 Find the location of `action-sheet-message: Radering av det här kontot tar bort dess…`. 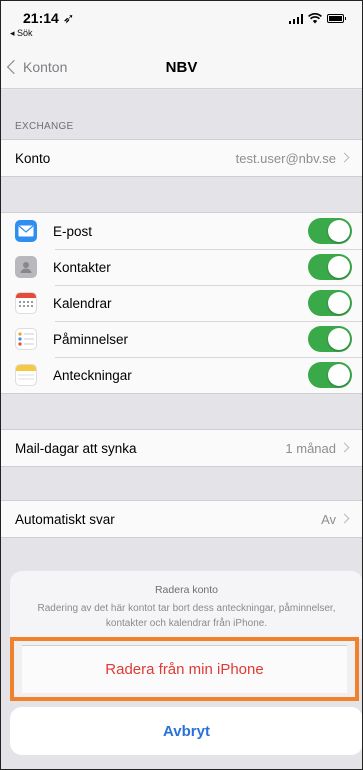

action-sheet-message: Radering av det här kontot tar bort dess… is located at coordinates (186, 616).